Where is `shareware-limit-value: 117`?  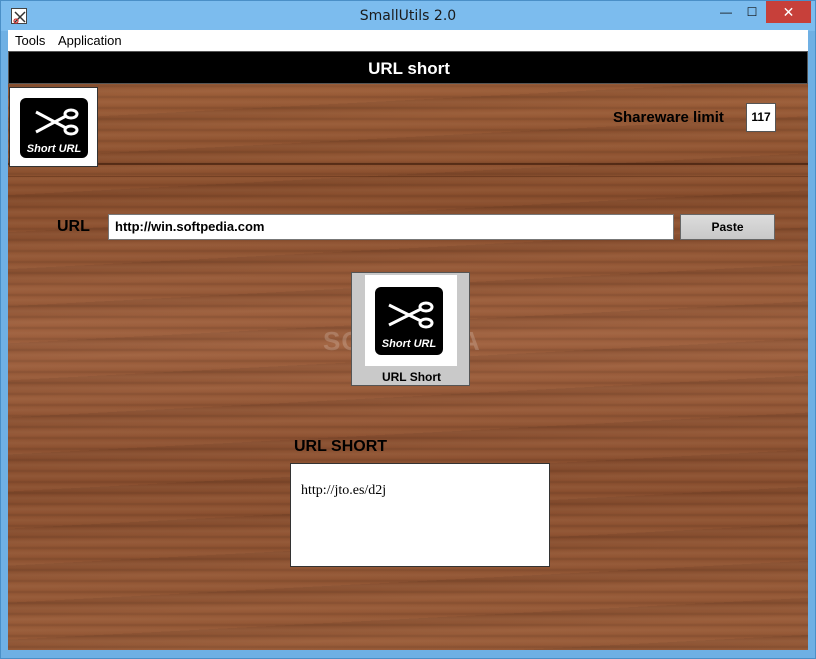
shareware-limit-value: 117 is located at coordinates (761, 117).